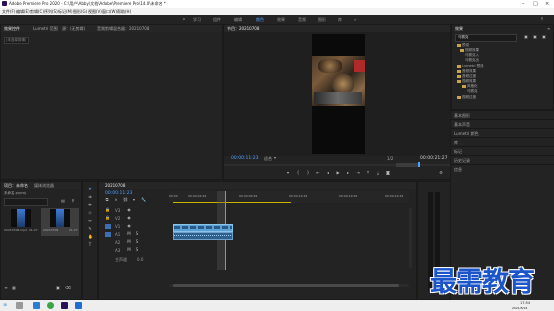  What do you see at coordinates (203, 228) in the screenshot?
I see `video-clip` at bounding box center [203, 228].